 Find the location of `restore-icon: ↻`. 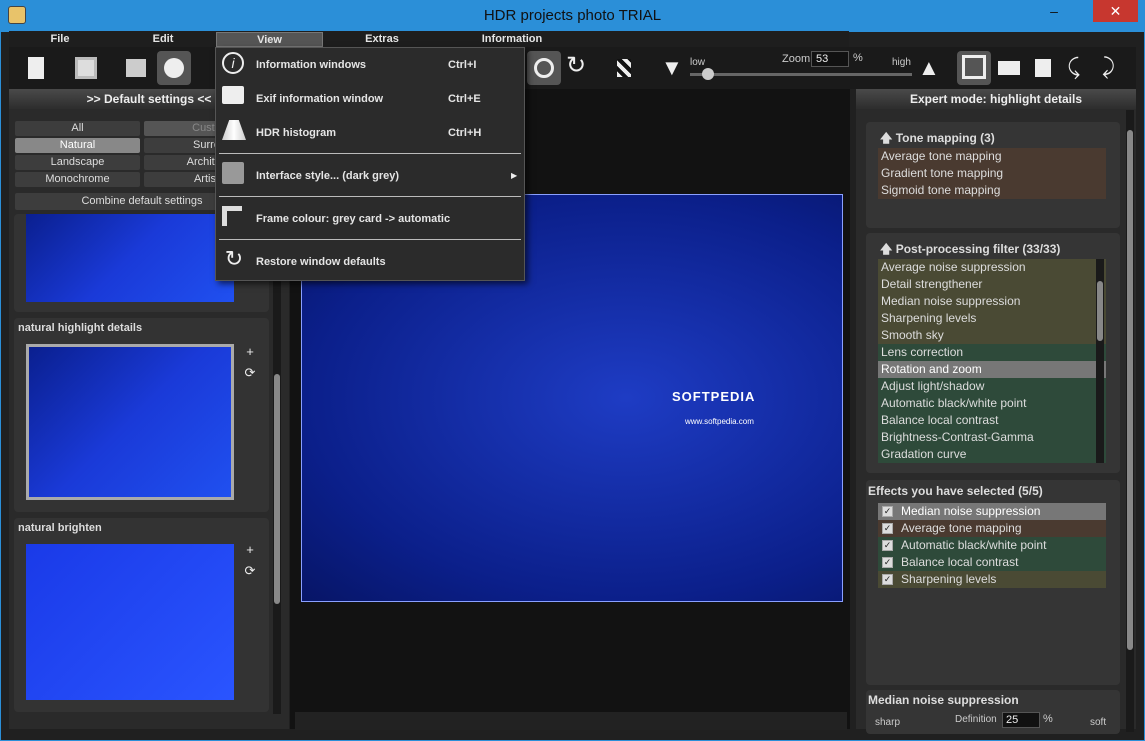

restore-icon: ↻ is located at coordinates (234, 258).